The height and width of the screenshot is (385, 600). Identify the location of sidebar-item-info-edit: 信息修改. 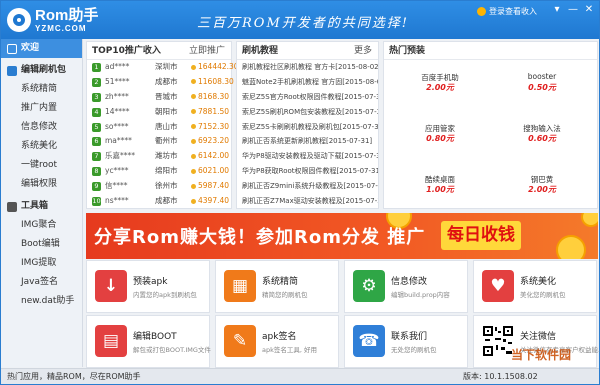
(41, 127).